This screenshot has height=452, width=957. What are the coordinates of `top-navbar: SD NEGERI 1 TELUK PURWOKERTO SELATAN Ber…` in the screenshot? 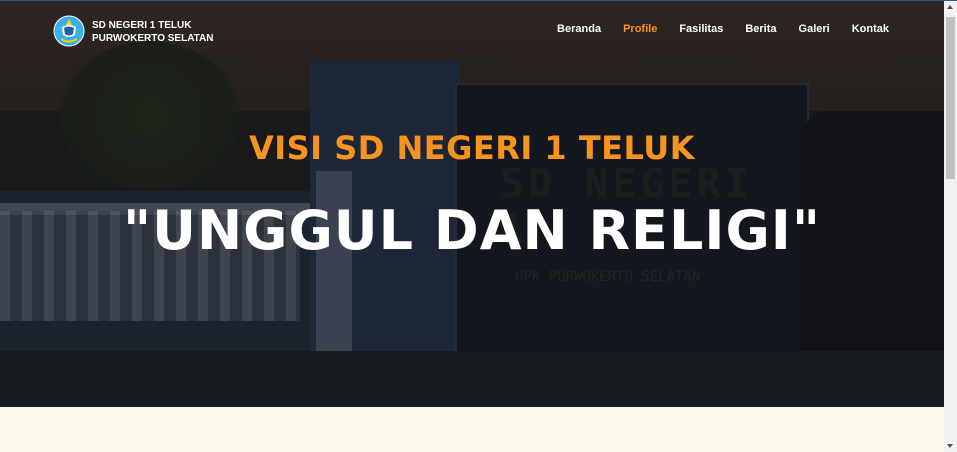 It's located at (472, 31).